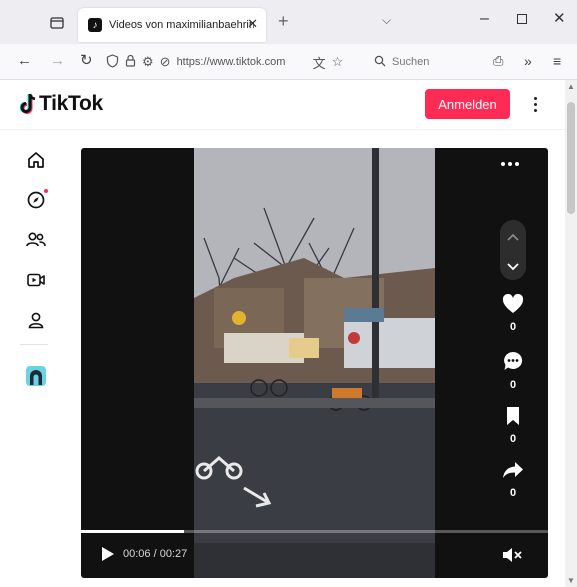 The height and width of the screenshot is (587, 577). I want to click on share-action: 0, so click(513, 479).